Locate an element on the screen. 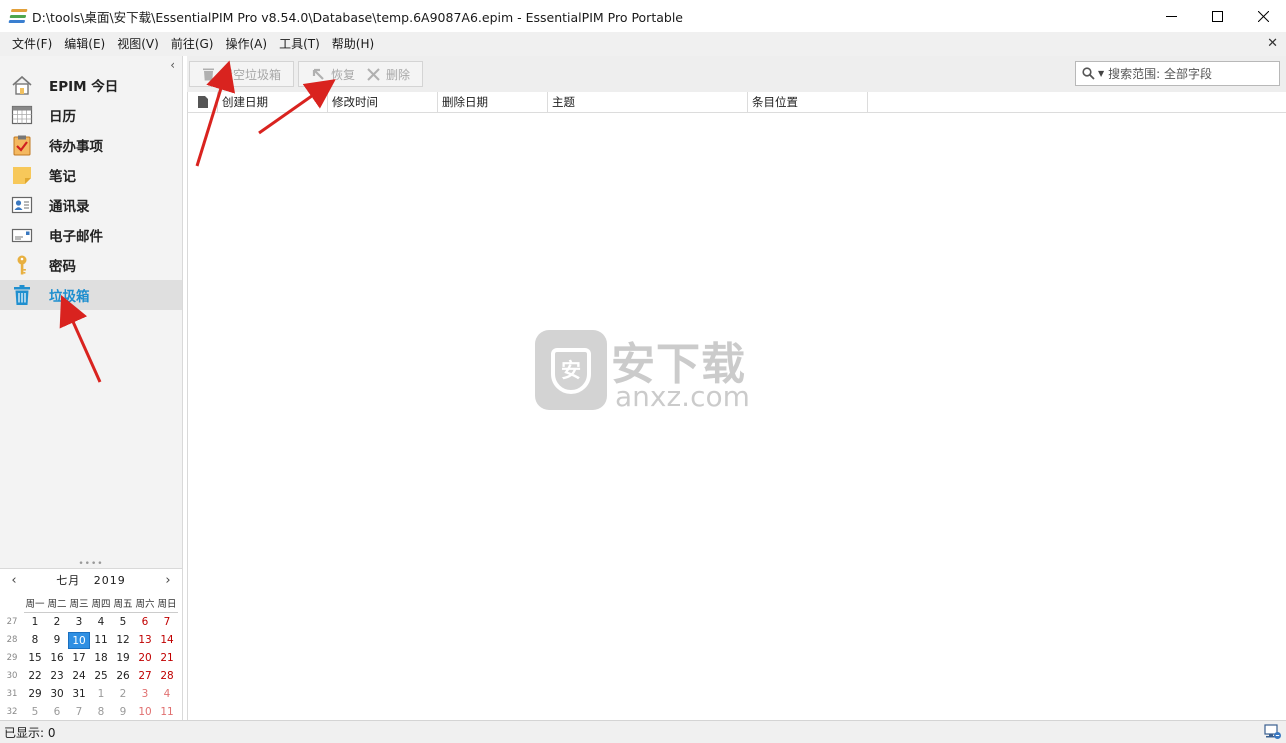  calendar-day: 17 is located at coordinates (79, 658).